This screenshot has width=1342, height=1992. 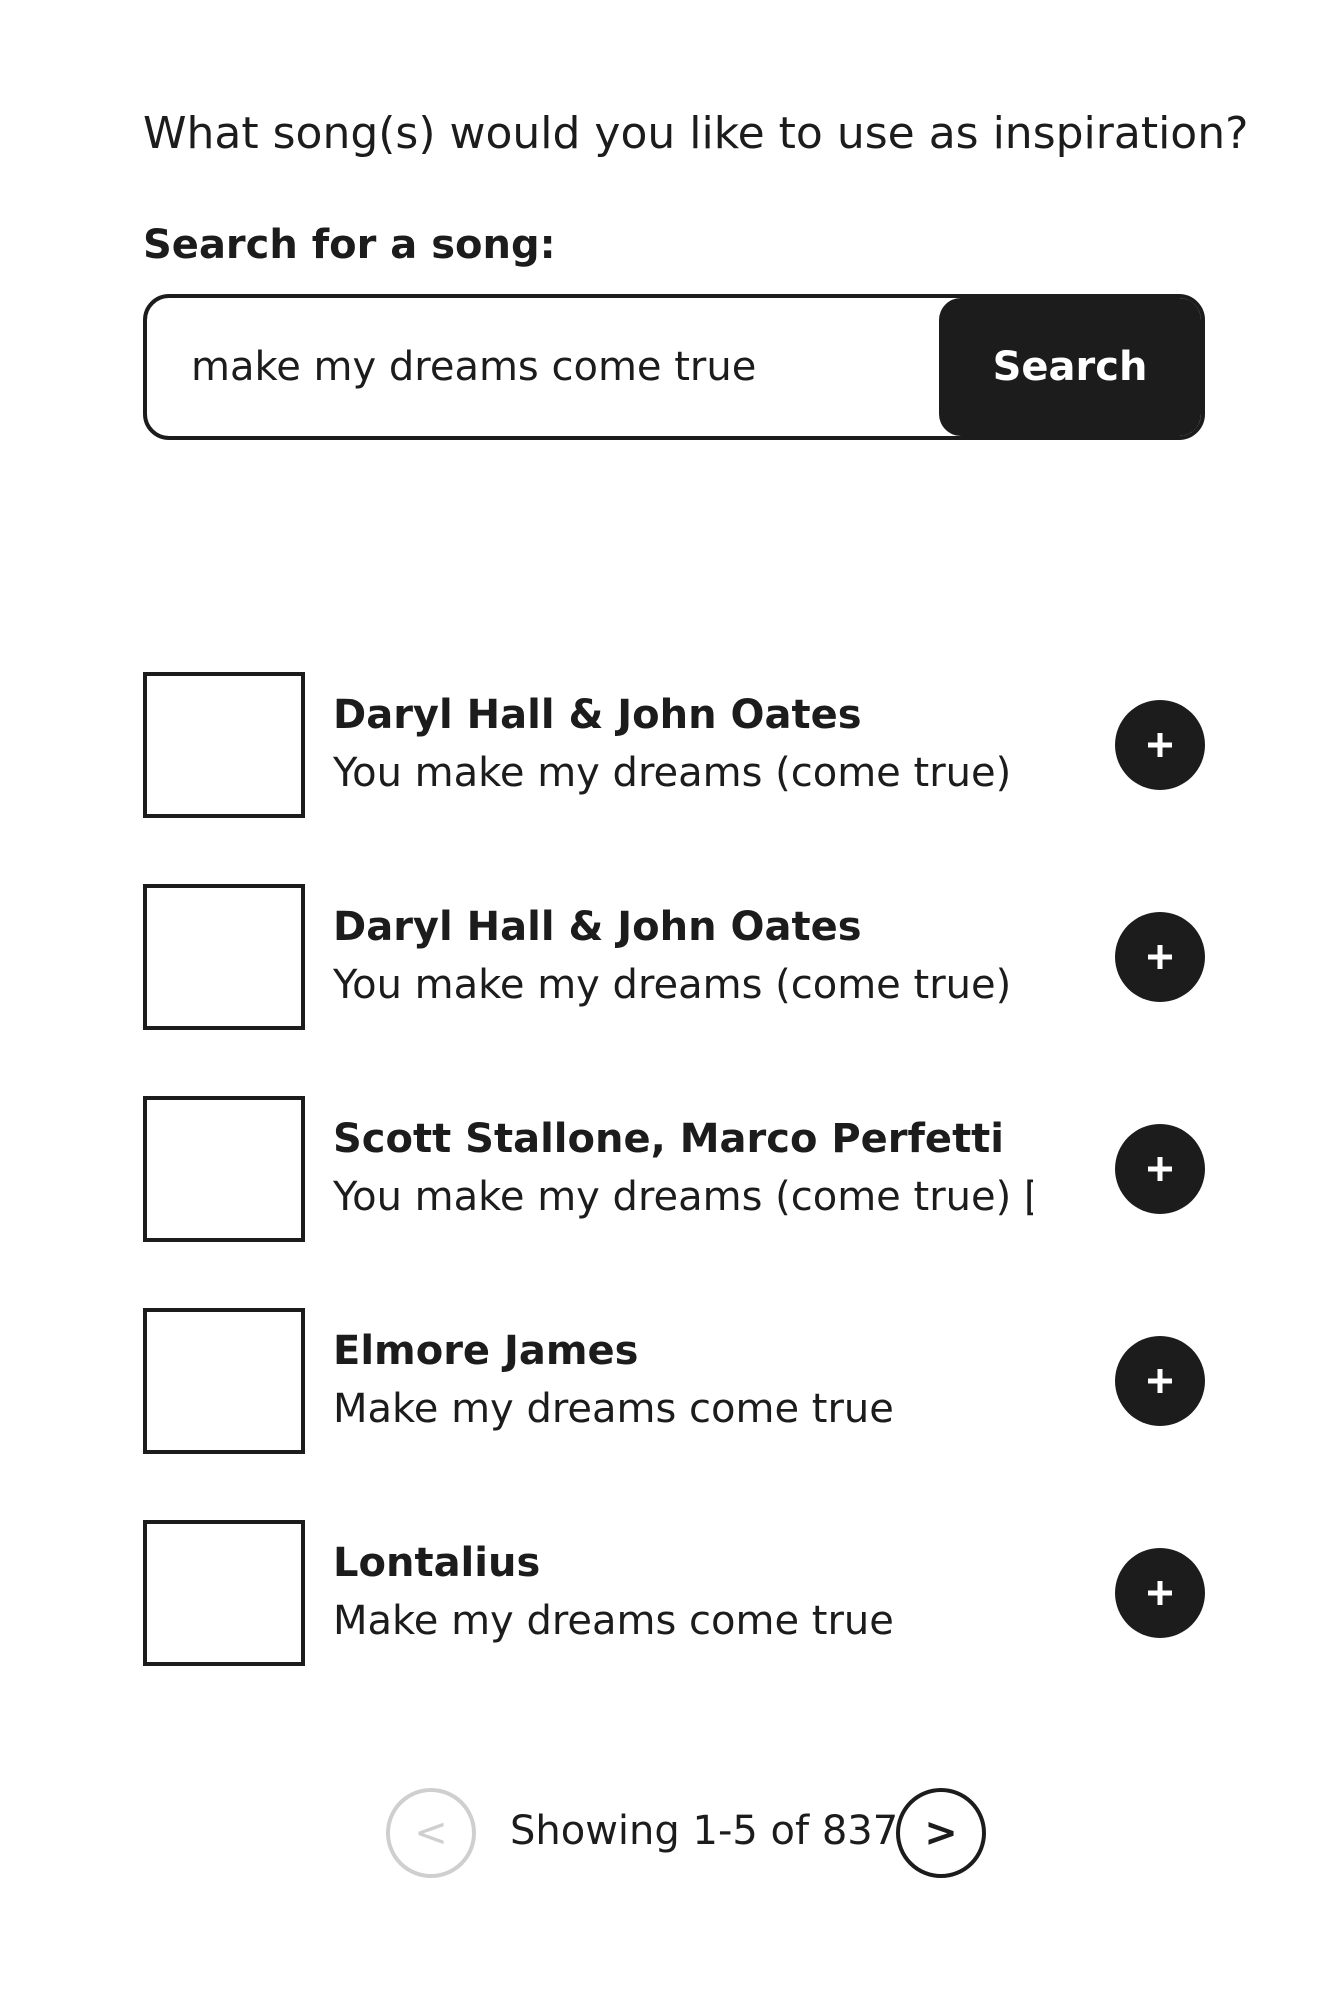 What do you see at coordinates (704, 1831) in the screenshot?
I see `pagination-info: Showing 1-5 of 837` at bounding box center [704, 1831].